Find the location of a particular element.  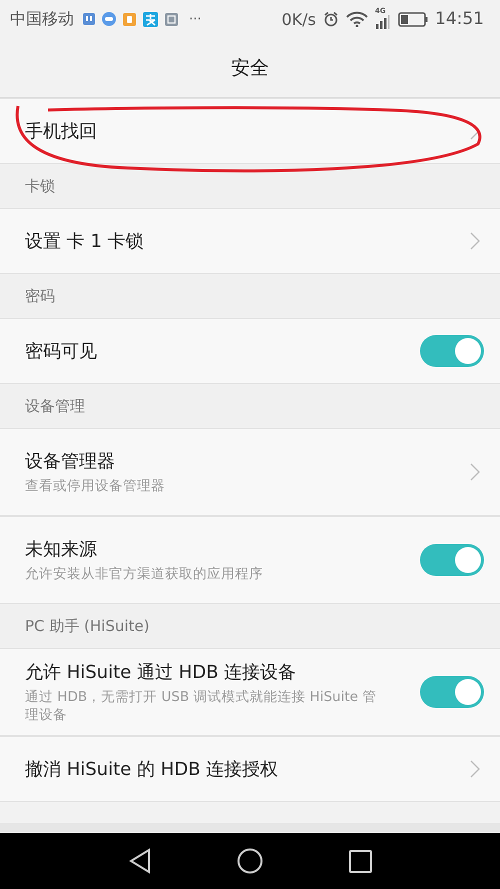

item-title: 撤消 HiSuite 的 HDB 连接授权 is located at coordinates (152, 769).